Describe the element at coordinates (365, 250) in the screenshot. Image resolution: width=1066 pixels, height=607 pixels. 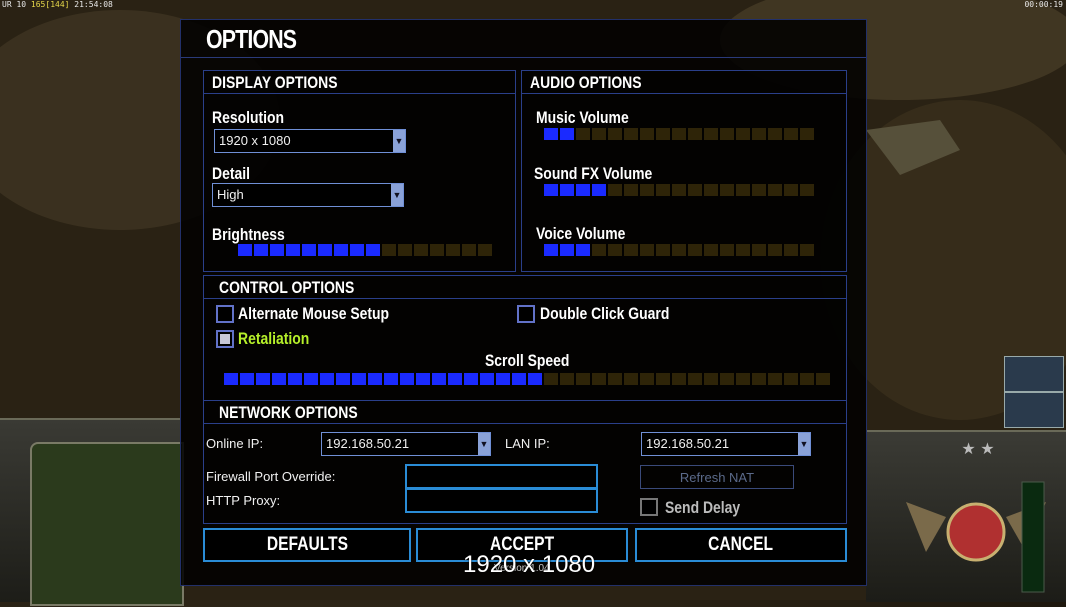
I see `brightness-slider` at that location.